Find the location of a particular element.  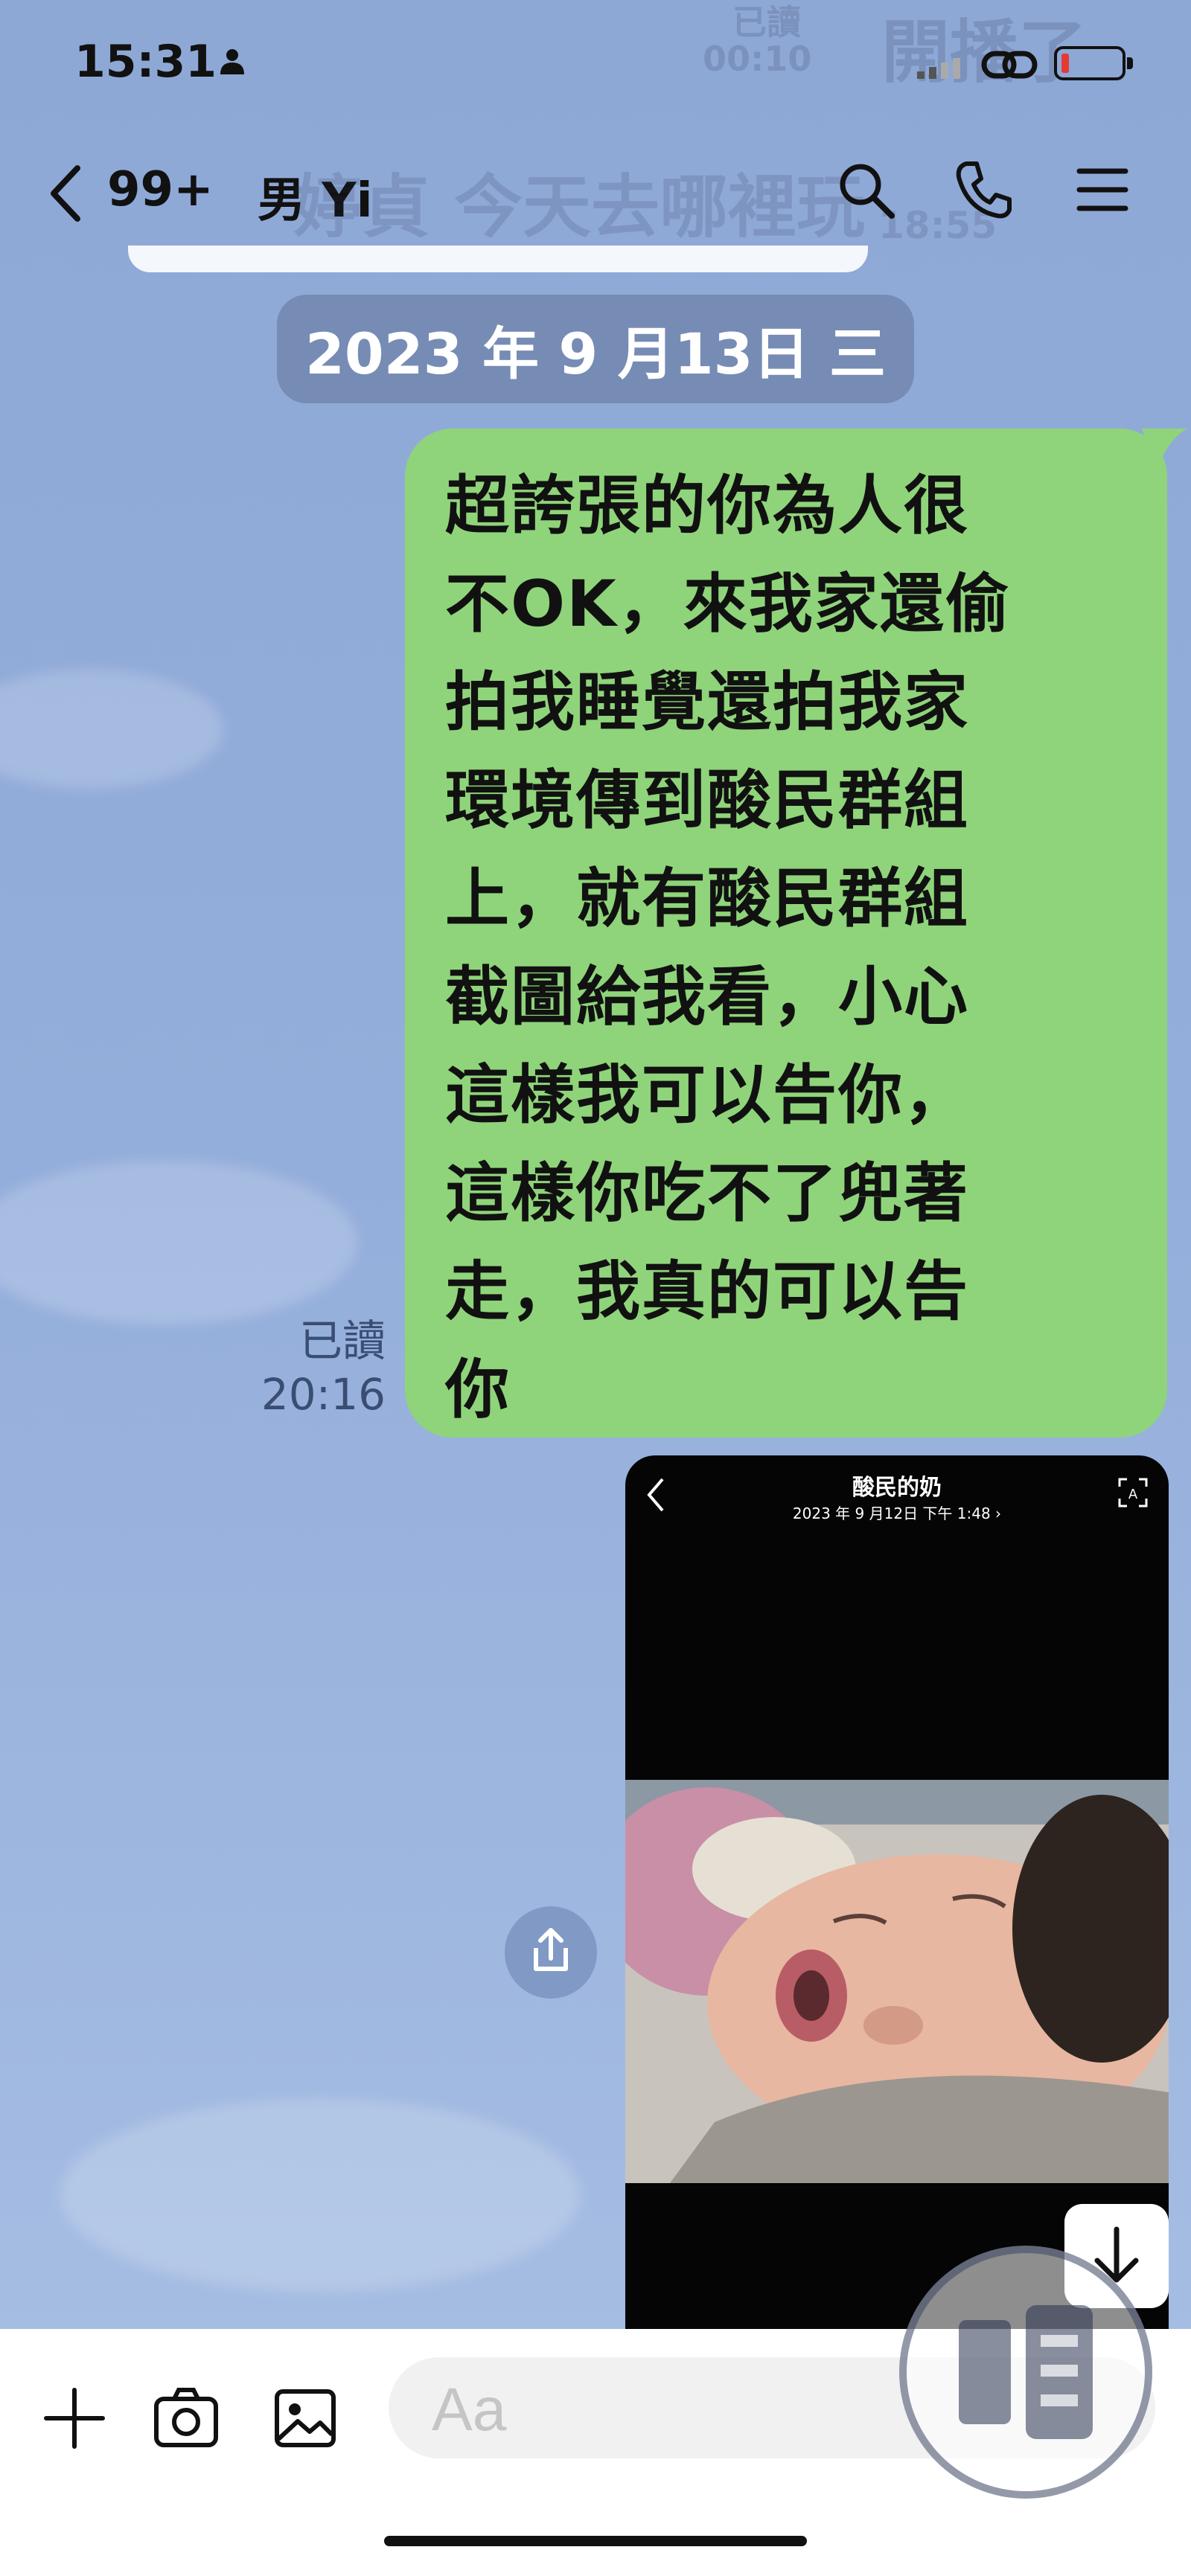

watermark-glyph is located at coordinates (1026, 2372).